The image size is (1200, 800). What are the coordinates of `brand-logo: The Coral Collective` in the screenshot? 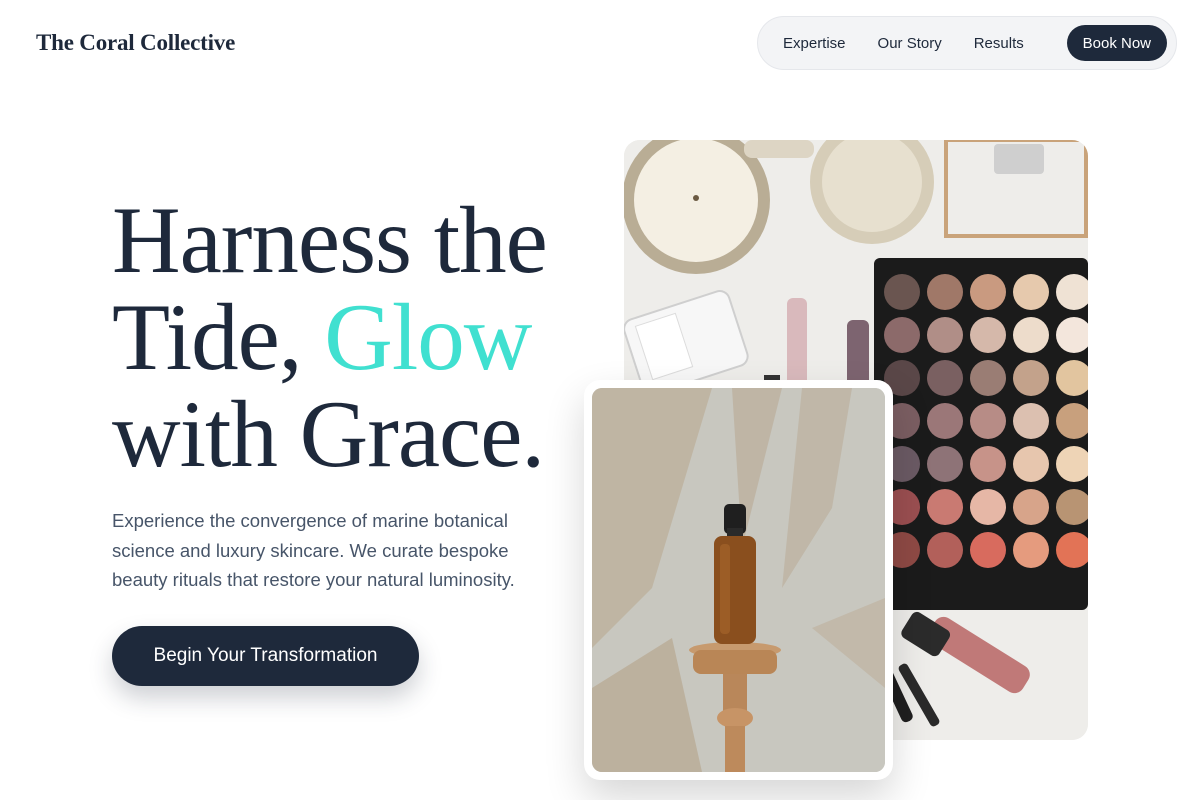 It's located at (135, 43).